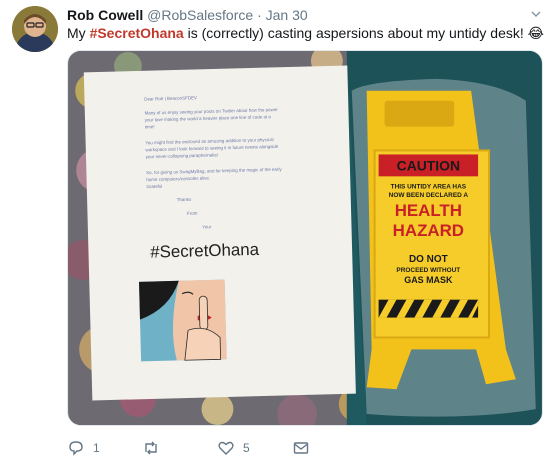 This screenshot has height=462, width=556. I want to click on message-button, so click(329, 448).